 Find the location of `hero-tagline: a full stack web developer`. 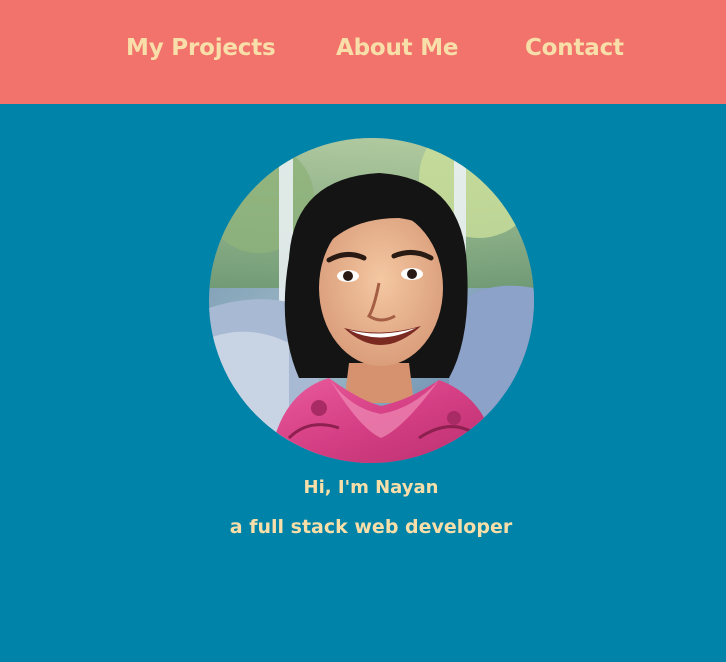

hero-tagline: a full stack web developer is located at coordinates (371, 527).